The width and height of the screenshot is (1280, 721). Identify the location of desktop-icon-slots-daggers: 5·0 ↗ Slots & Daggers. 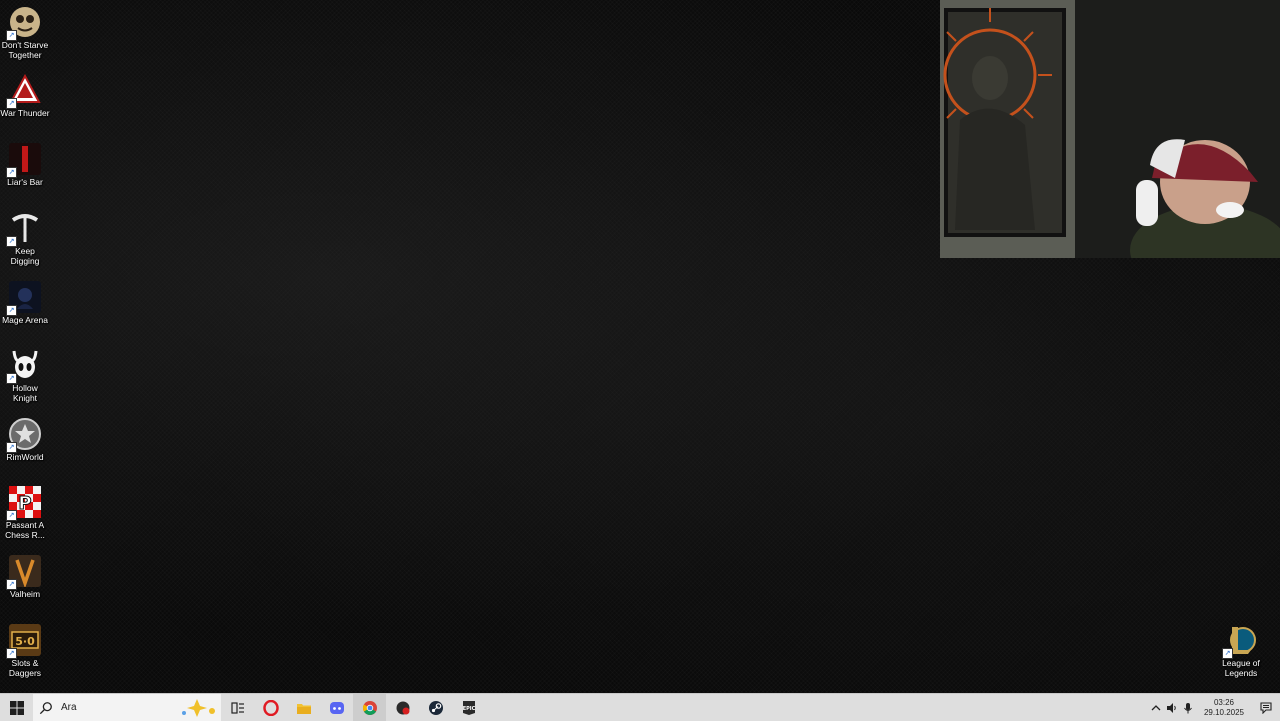
(25, 651).